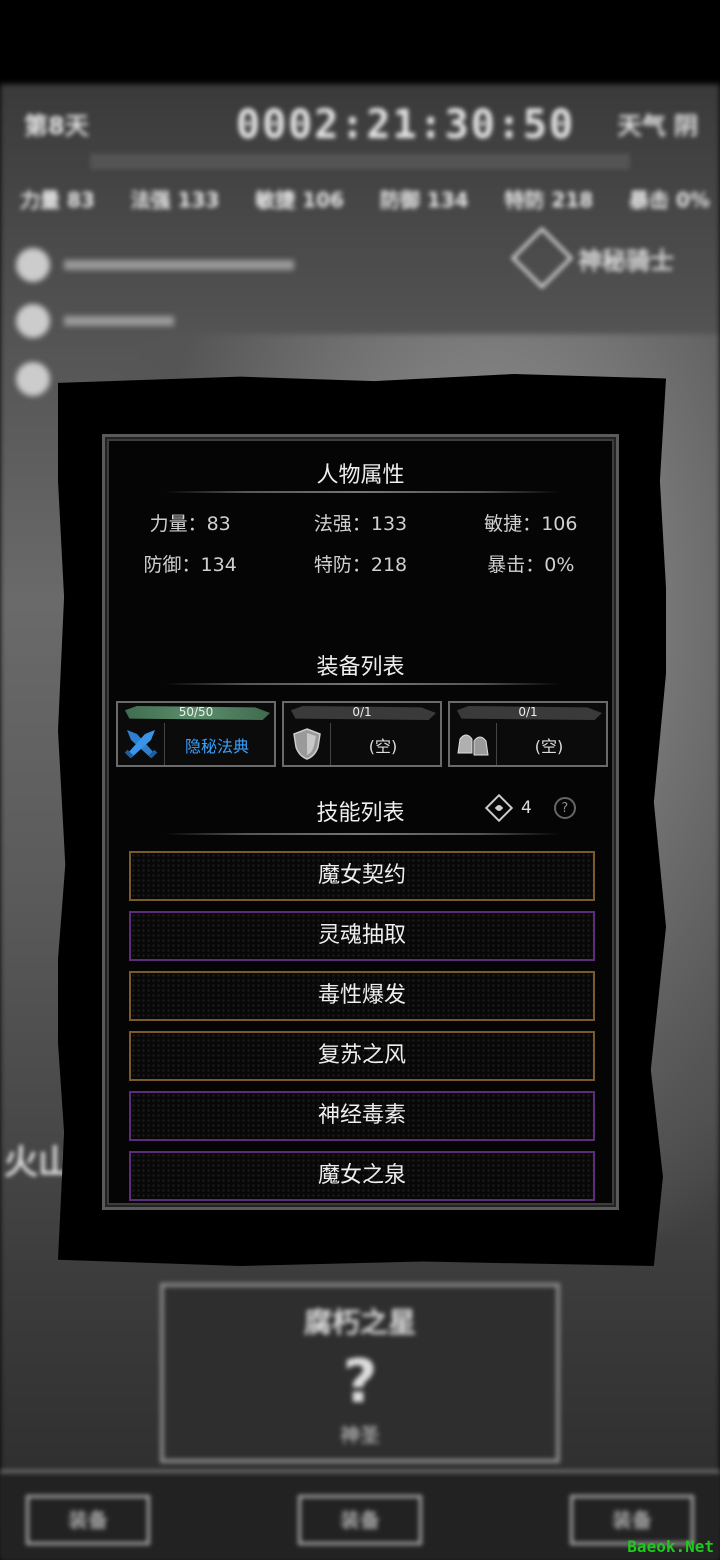 This screenshot has height=1560, width=720. I want to click on skill-point-count: 4, so click(526, 808).